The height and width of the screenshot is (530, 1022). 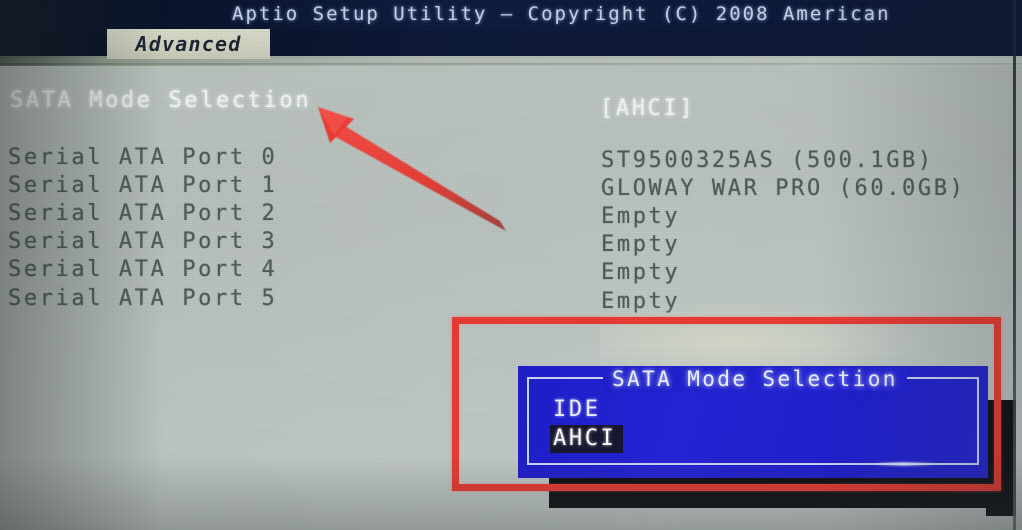 What do you see at coordinates (647, 108) in the screenshot?
I see `setting-value-sata-mode-selection: [AHCI]` at bounding box center [647, 108].